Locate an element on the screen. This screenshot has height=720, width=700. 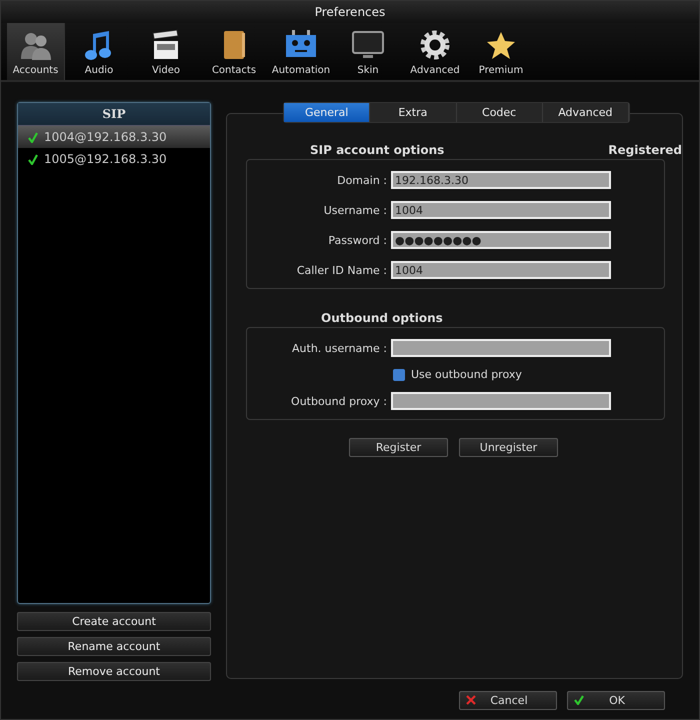
field-label: Domain : is located at coordinates (362, 180).